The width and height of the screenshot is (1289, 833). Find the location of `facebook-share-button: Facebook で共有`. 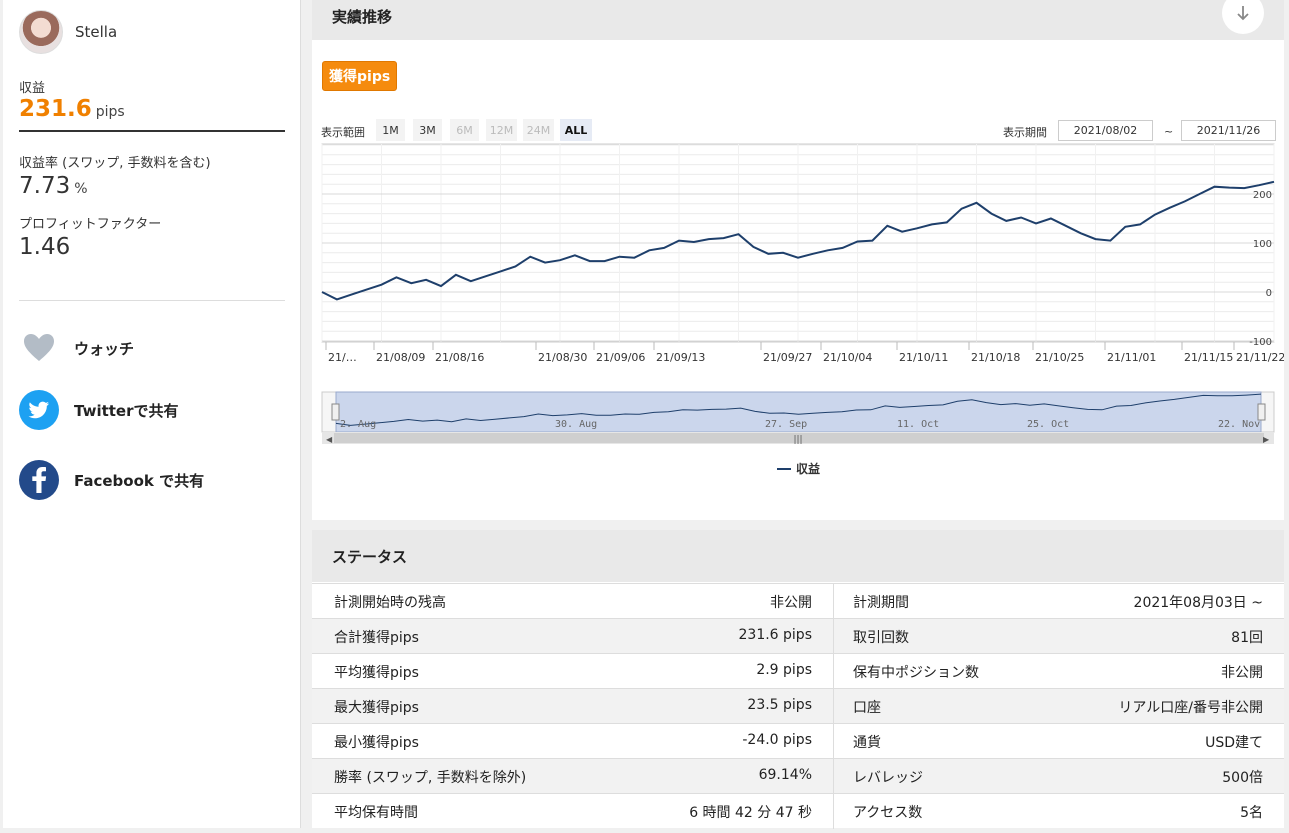

facebook-share-button: Facebook で共有 is located at coordinates (111, 480).